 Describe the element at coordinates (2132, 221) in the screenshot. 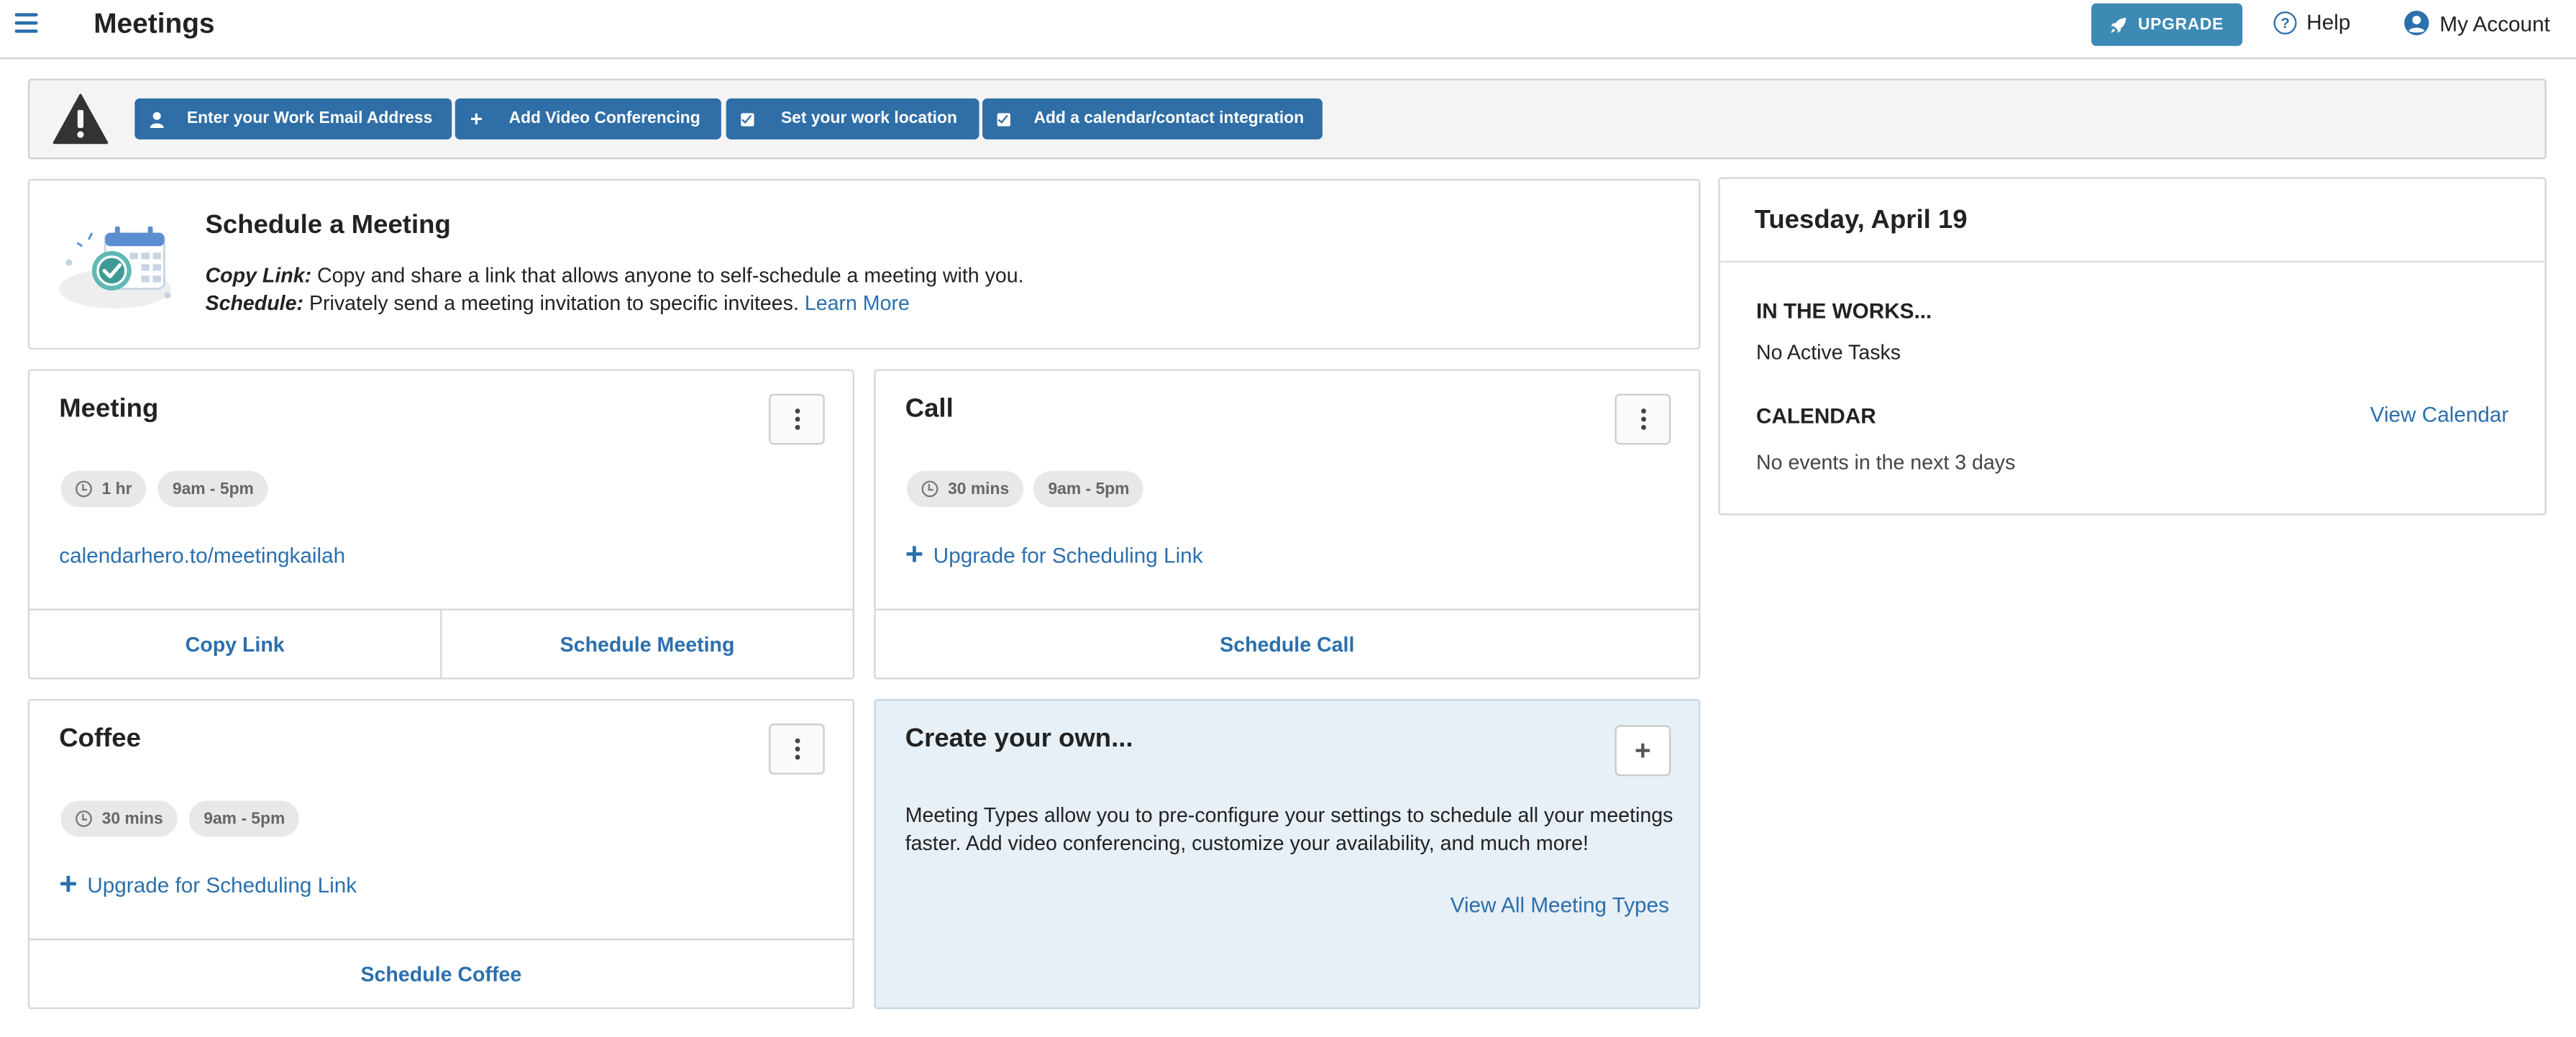

I see `agenda-header: Tuesday, April 19` at that location.